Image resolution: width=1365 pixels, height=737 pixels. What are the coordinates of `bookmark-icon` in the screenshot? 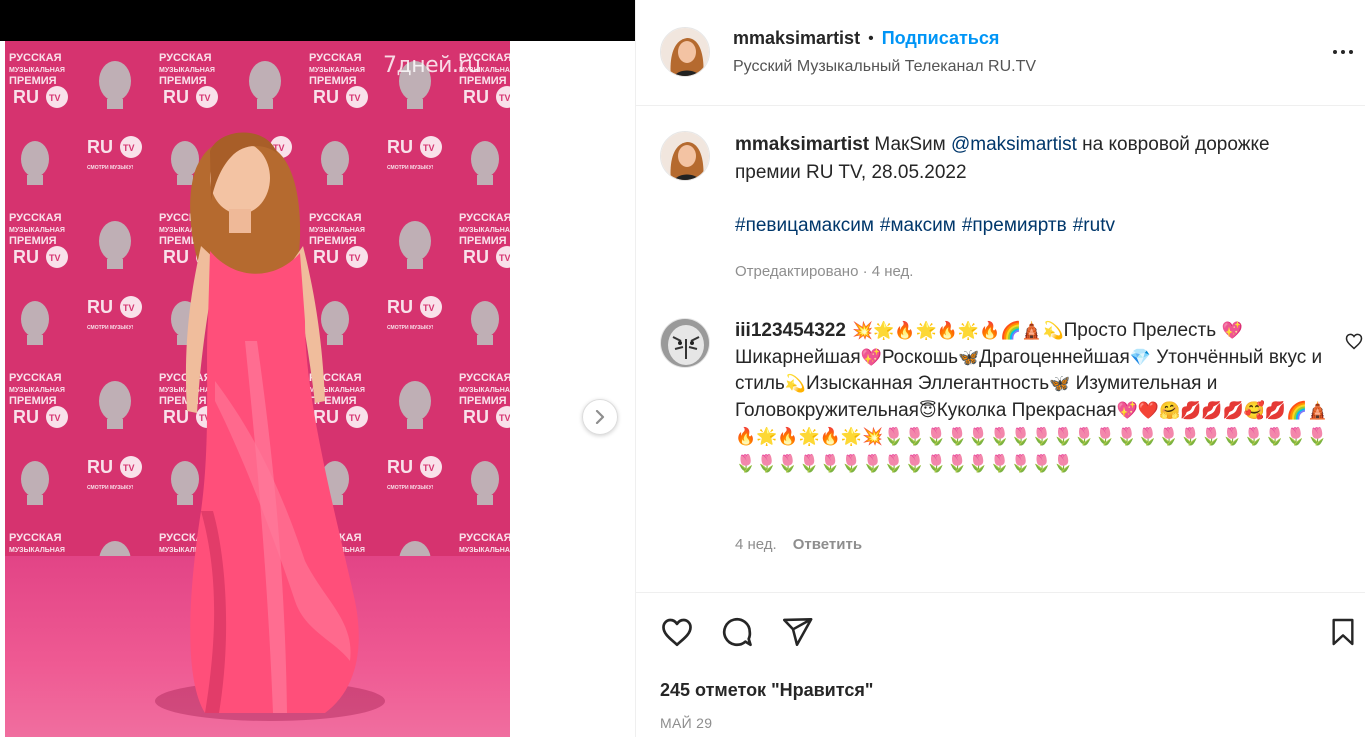 It's located at (1343, 632).